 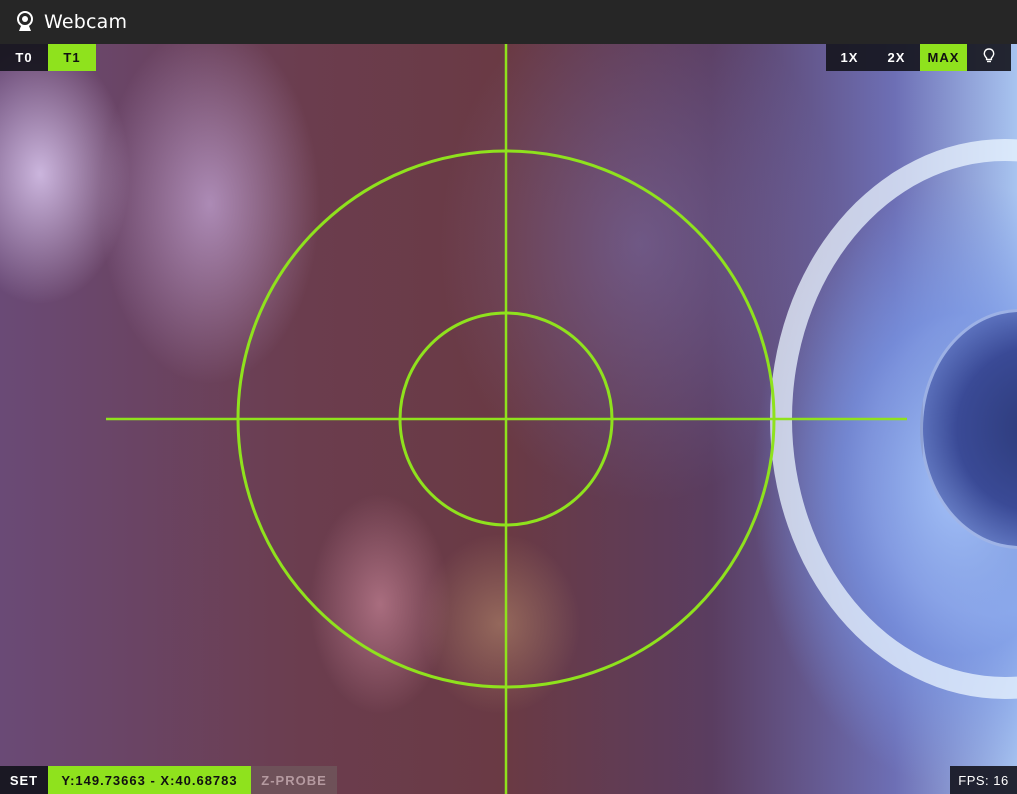 I want to click on light-toggle-button, so click(x=989, y=57).